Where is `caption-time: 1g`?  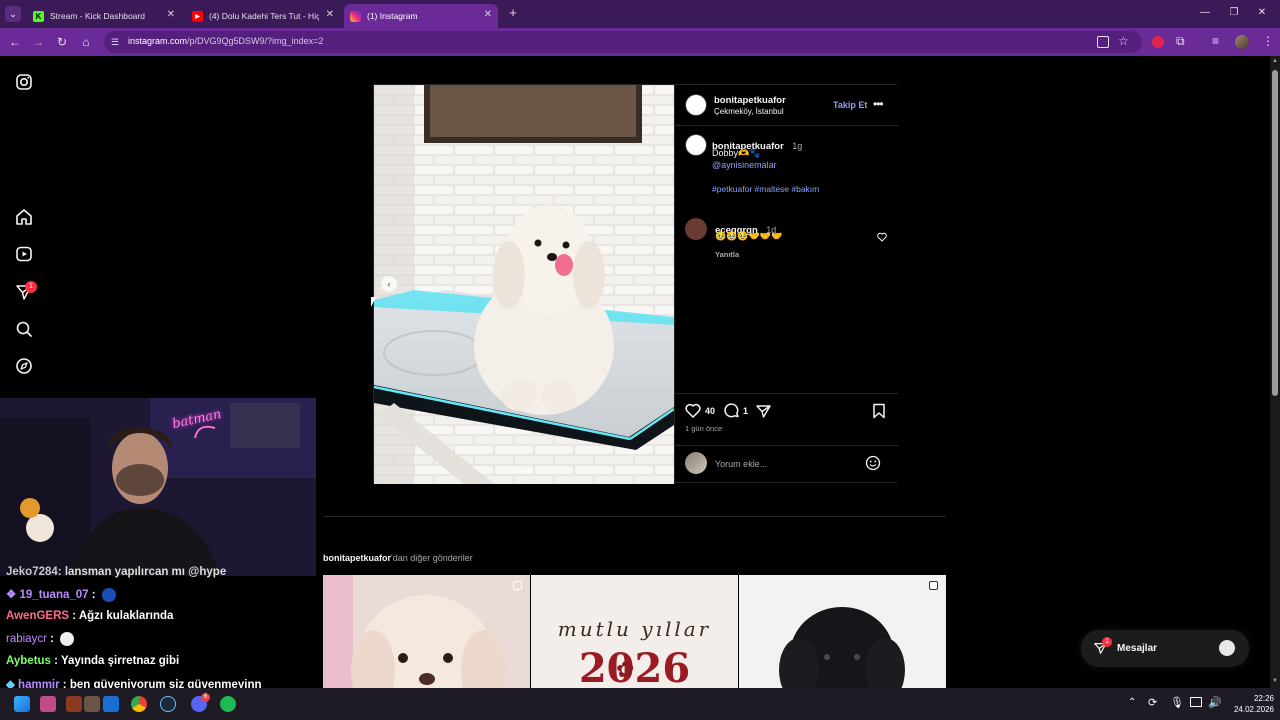 caption-time: 1g is located at coordinates (797, 146).